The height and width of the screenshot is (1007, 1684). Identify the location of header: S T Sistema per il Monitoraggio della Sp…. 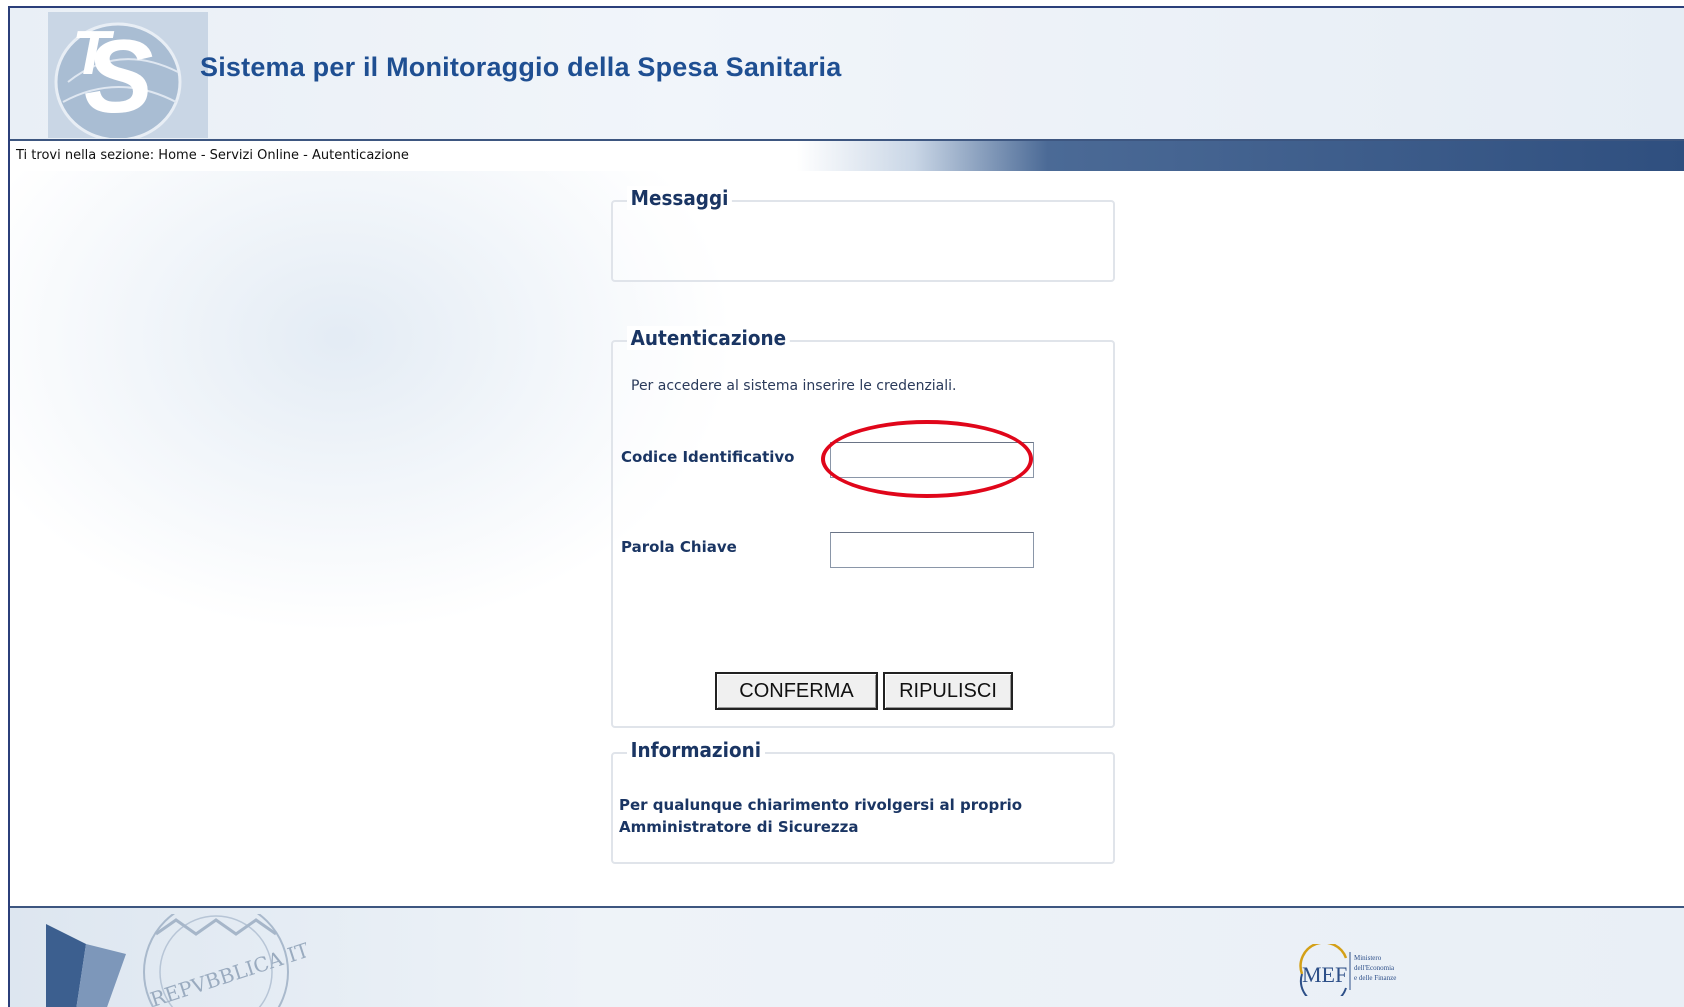
(847, 74).